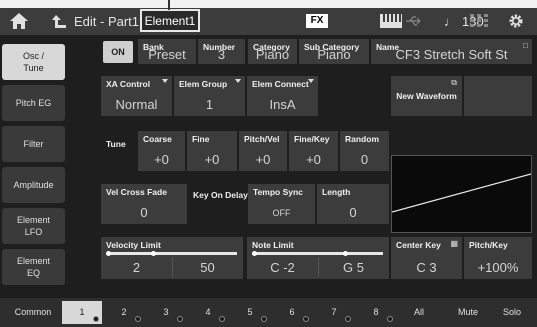  I want to click on note-high-handle, so click(345, 253).